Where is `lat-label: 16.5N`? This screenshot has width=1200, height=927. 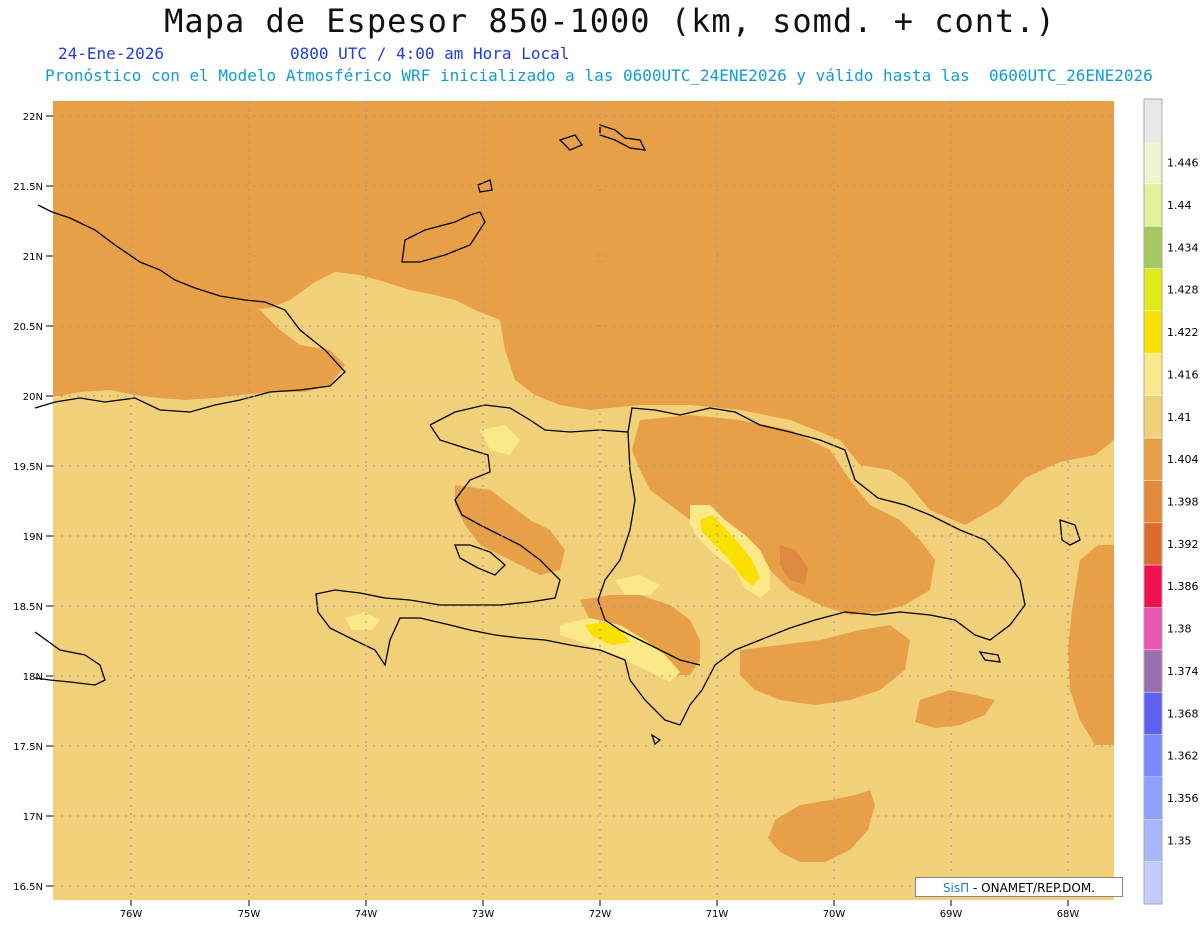
lat-label: 16.5N is located at coordinates (28, 887).